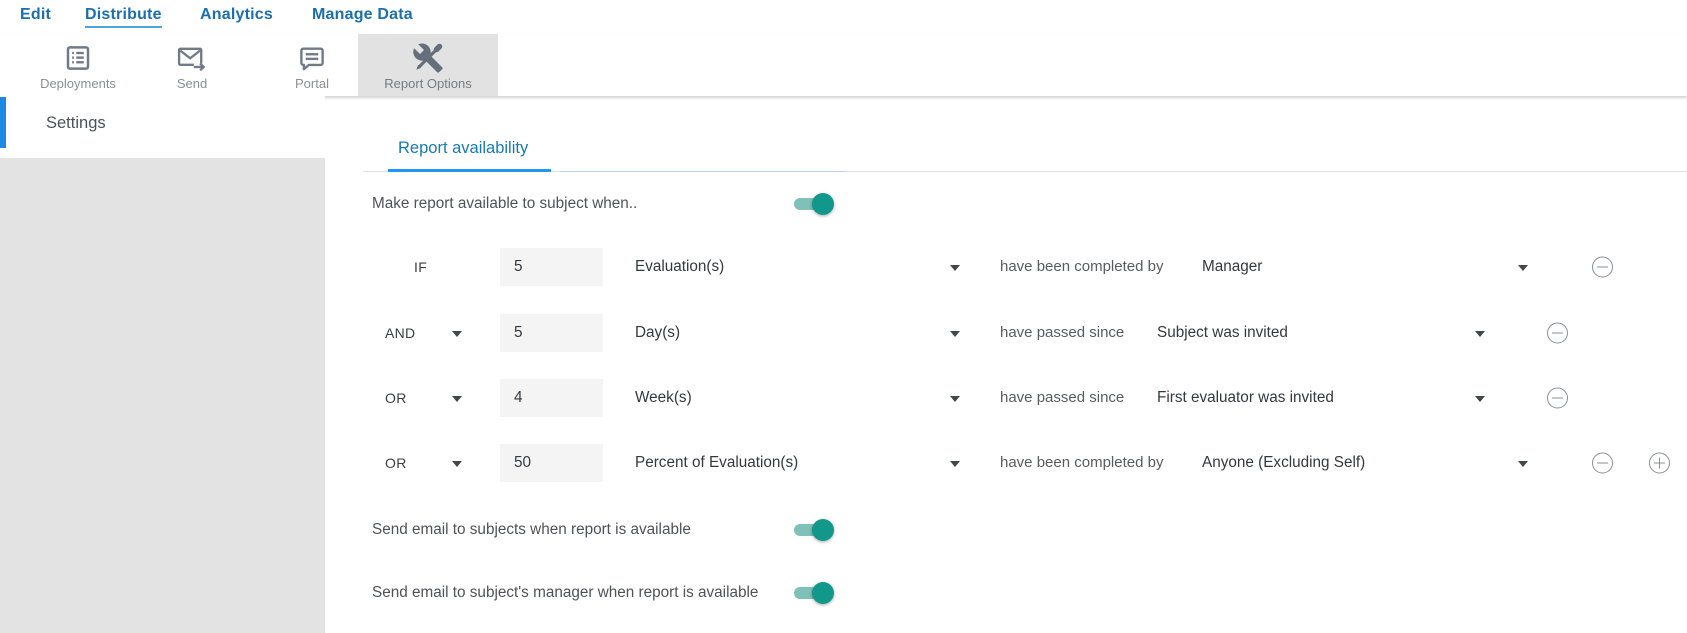  I want to click on master-toggle-row: Make report available to subject when.., so click(843, 204).